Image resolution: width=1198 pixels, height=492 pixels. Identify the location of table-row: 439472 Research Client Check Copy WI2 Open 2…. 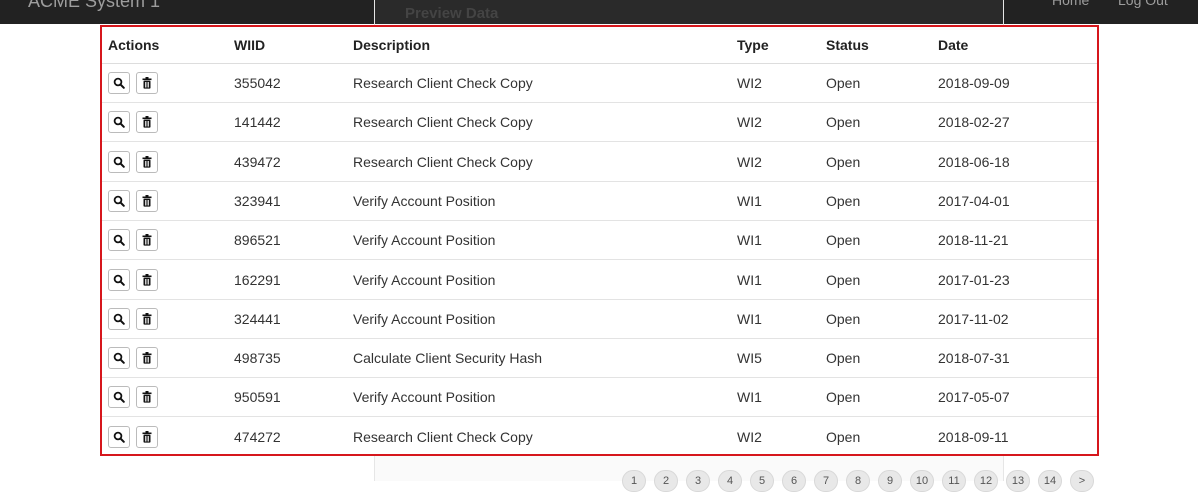
(599, 162).